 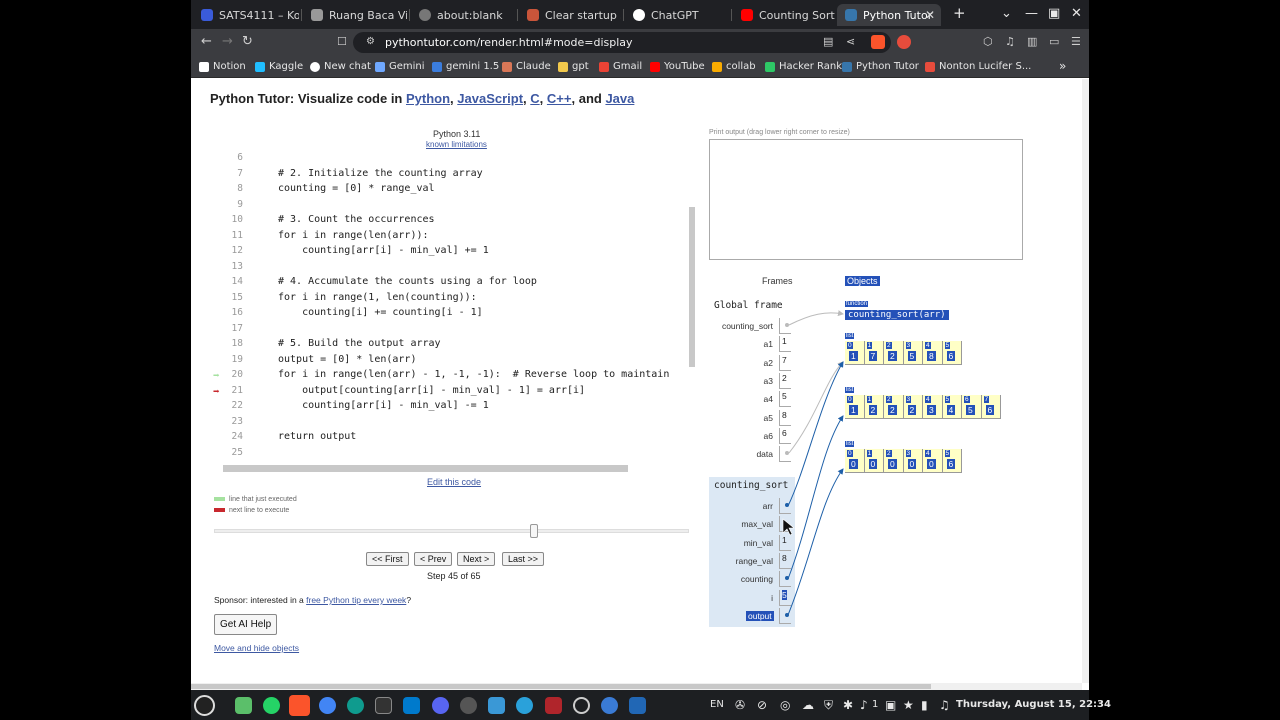 I want to click on rewards-icon, so click(x=904, y=42).